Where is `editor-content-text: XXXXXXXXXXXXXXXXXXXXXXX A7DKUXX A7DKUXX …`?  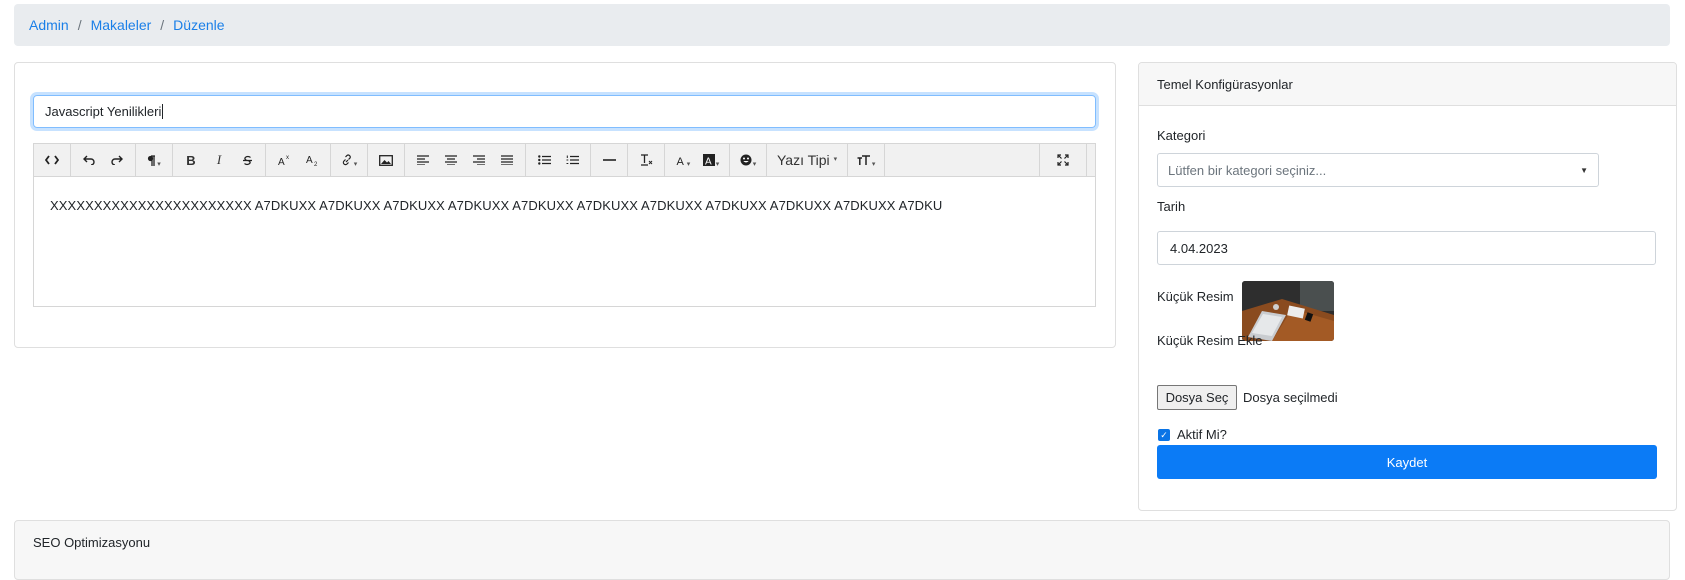 editor-content-text: XXXXXXXXXXXXXXXXXXXXXXX A7DKUXX A7DKUXX … is located at coordinates (496, 205).